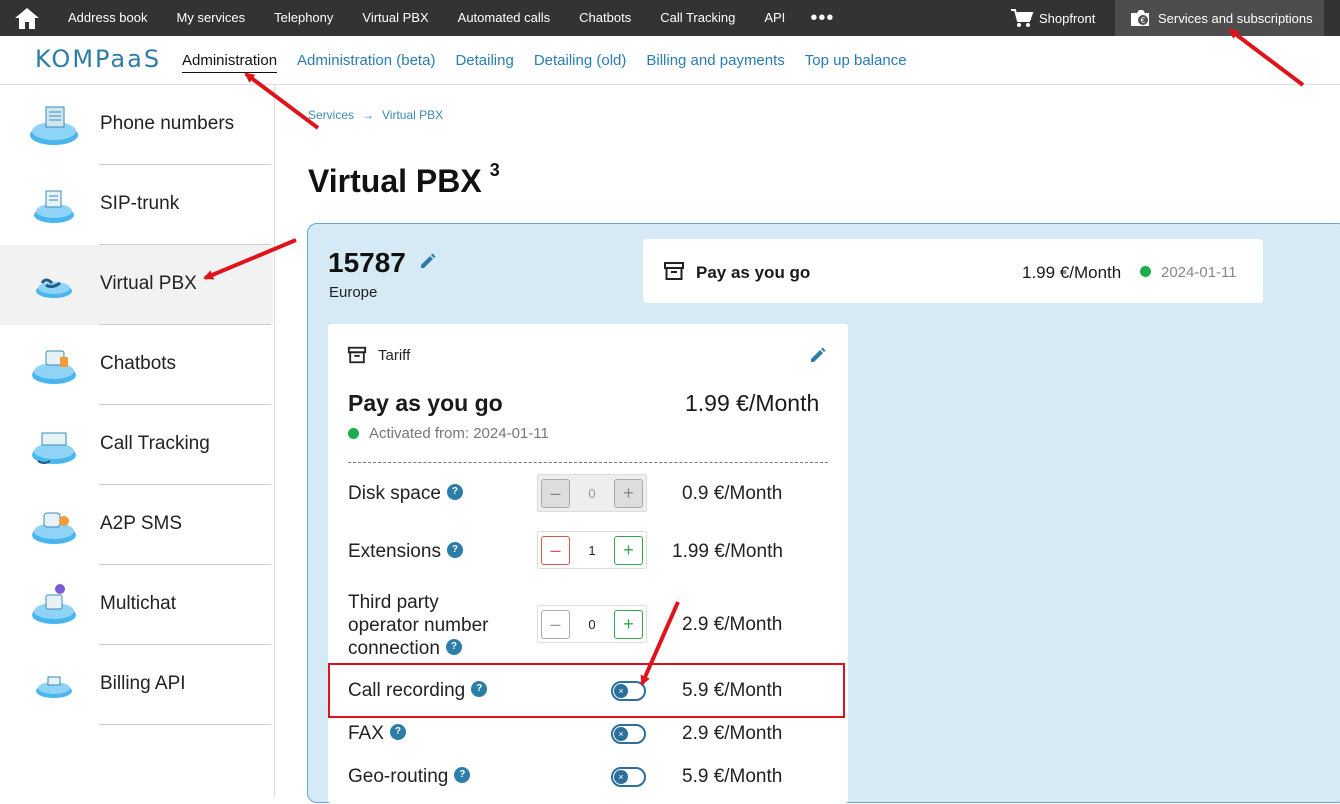  I want to click on arrow-to-virtual-pbx, so click(250, 259).